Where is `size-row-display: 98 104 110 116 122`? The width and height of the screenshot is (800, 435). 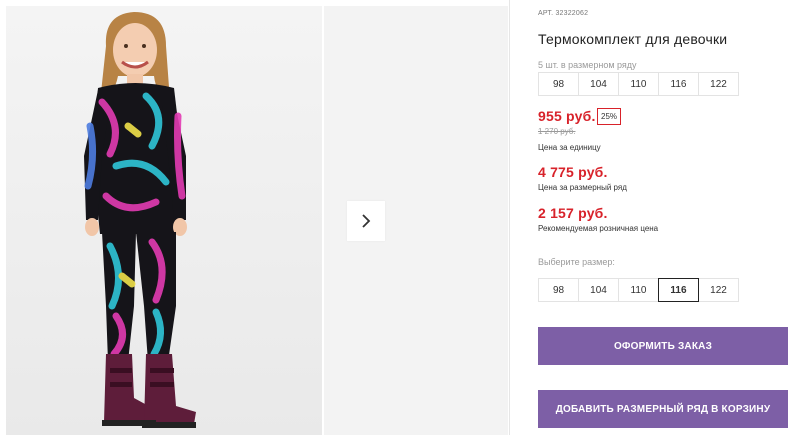 size-row-display: 98 104 110 116 122 is located at coordinates (638, 84).